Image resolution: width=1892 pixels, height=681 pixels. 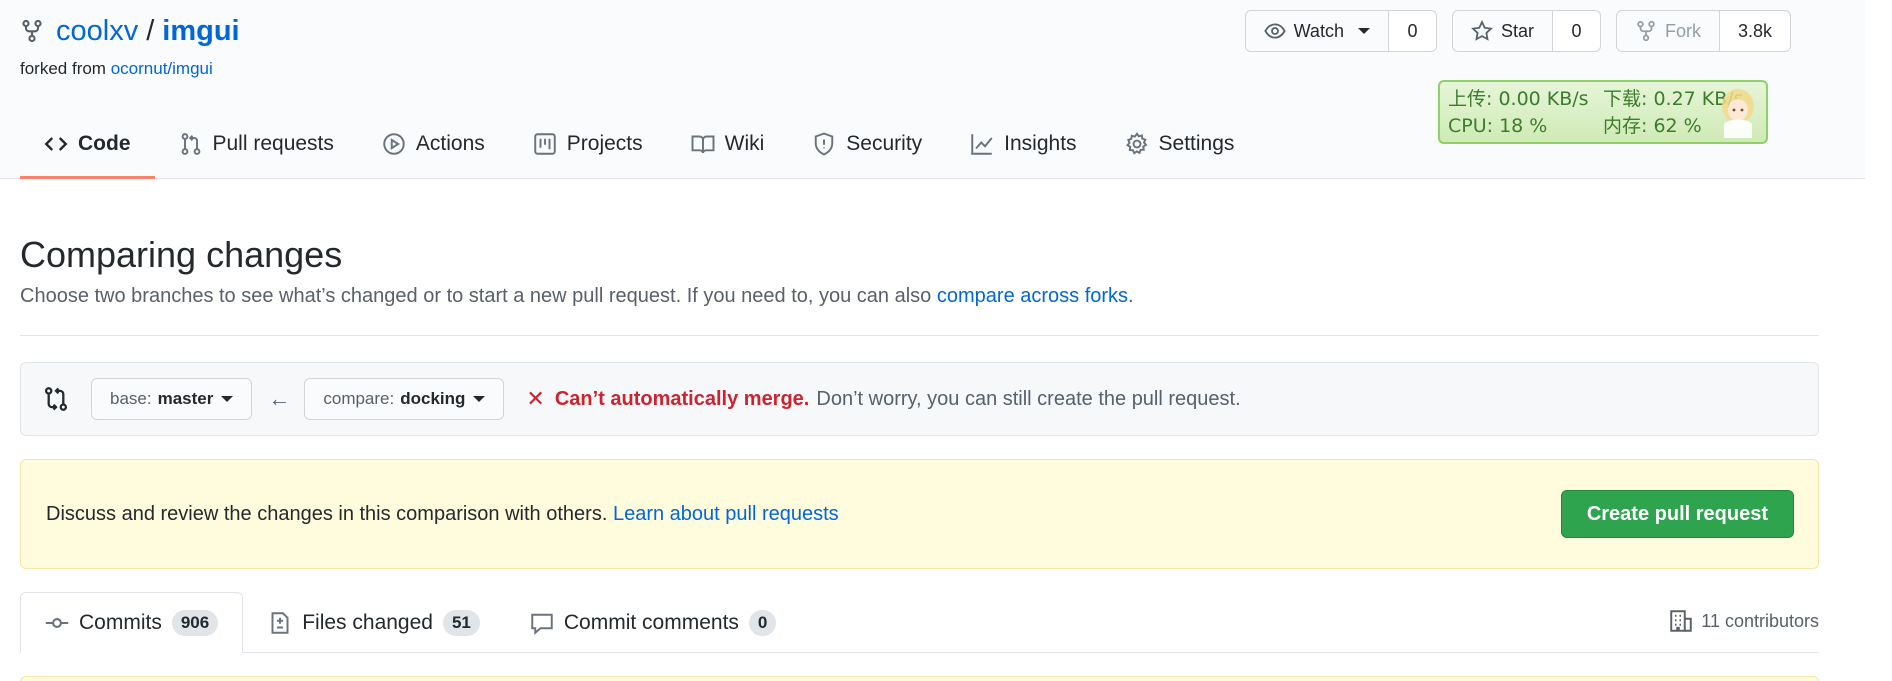 I want to click on page-description-end: ., so click(x=1131, y=296).